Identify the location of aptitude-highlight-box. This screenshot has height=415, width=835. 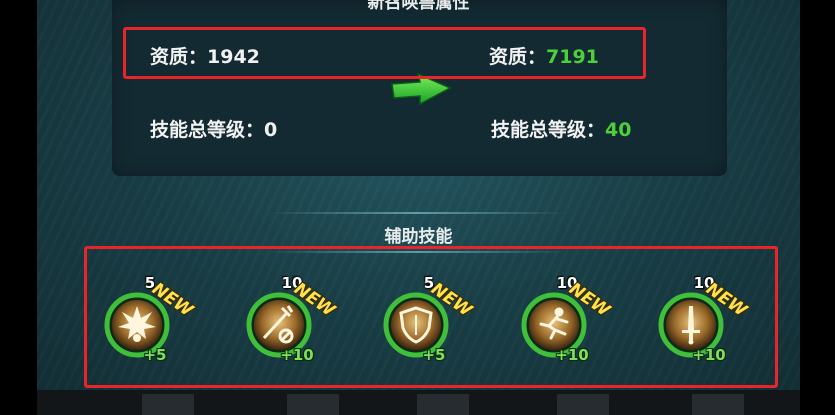
(384, 53).